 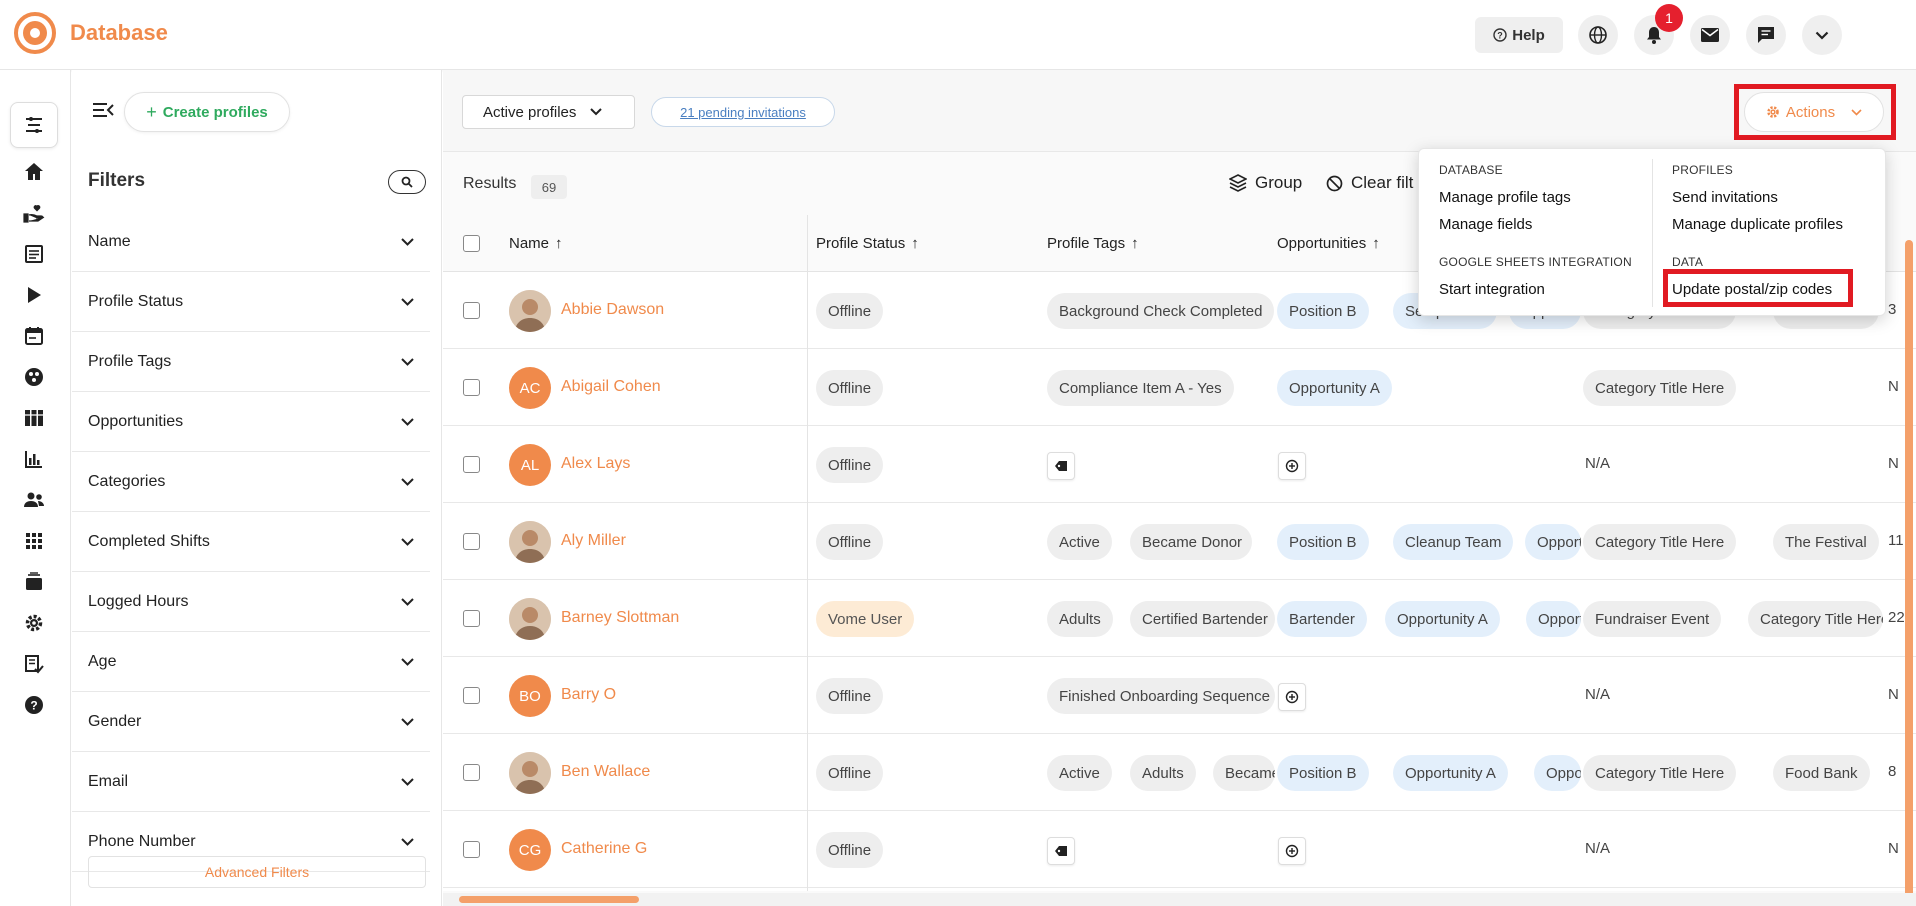 I want to click on avatar: BO, so click(x=530, y=696).